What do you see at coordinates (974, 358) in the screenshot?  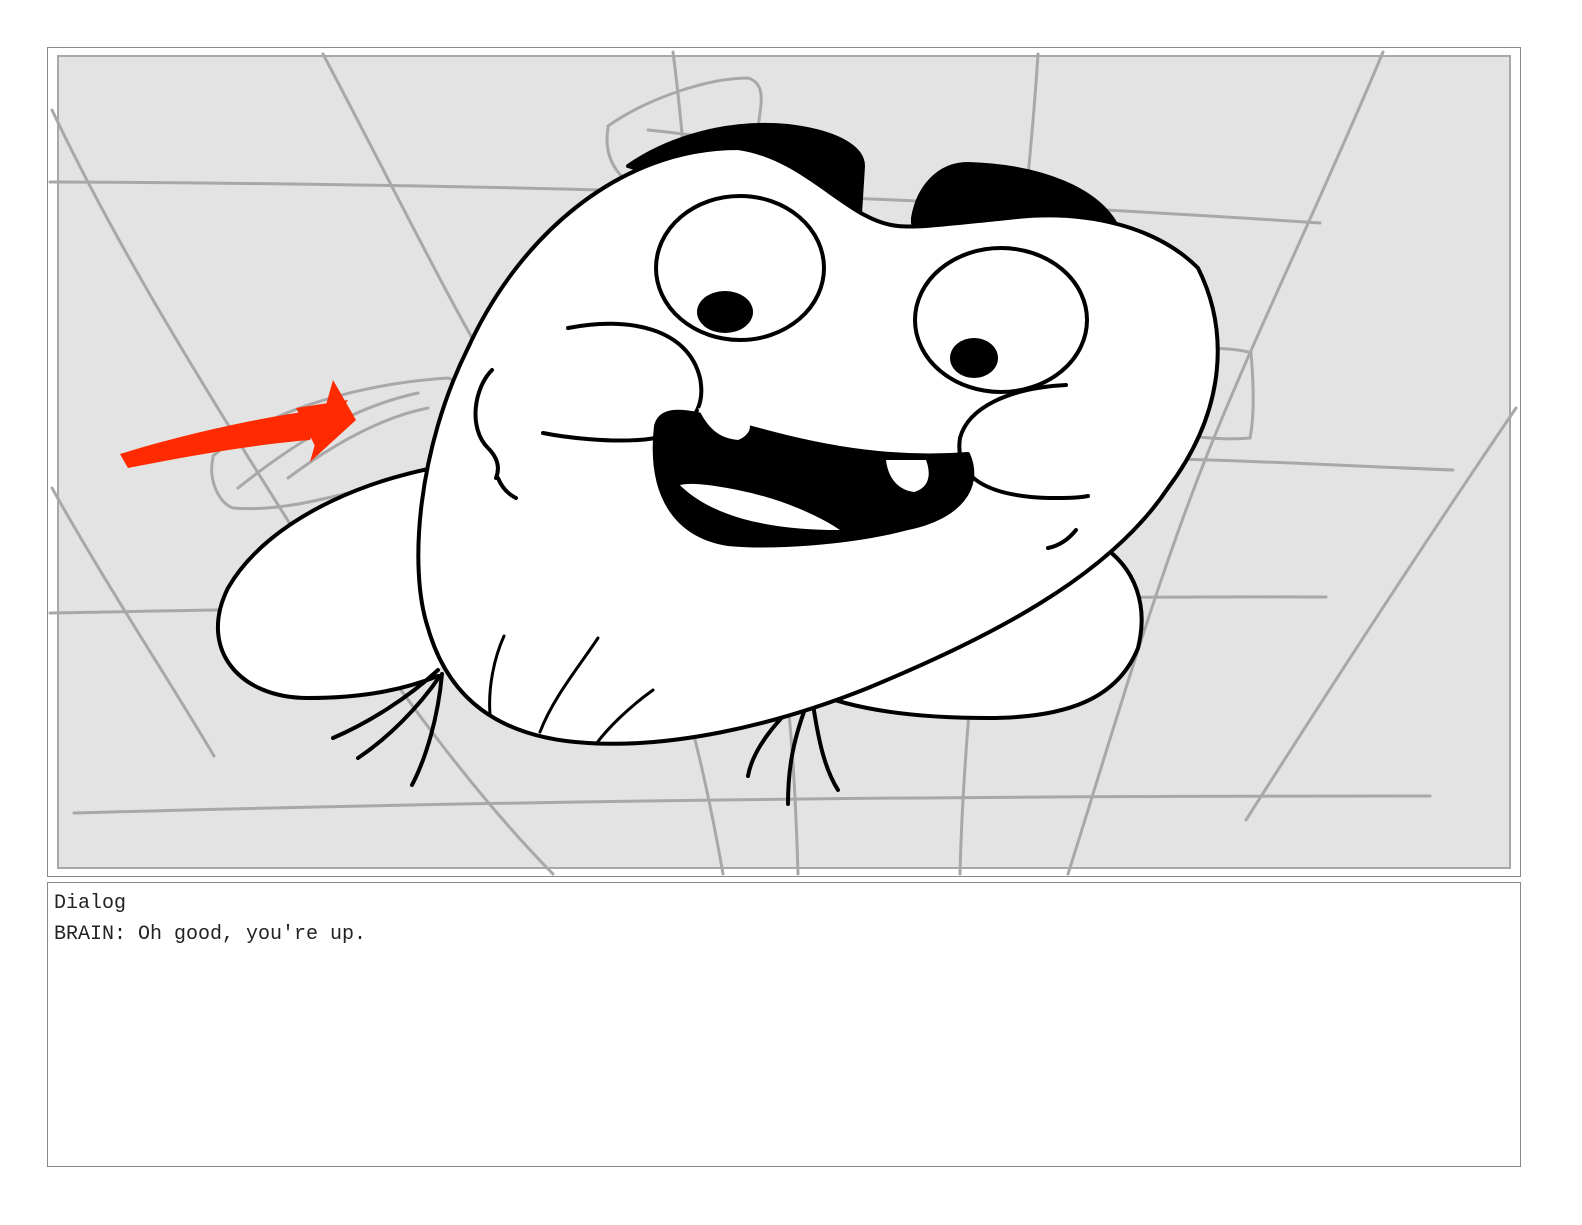 I see `right-pupil` at bounding box center [974, 358].